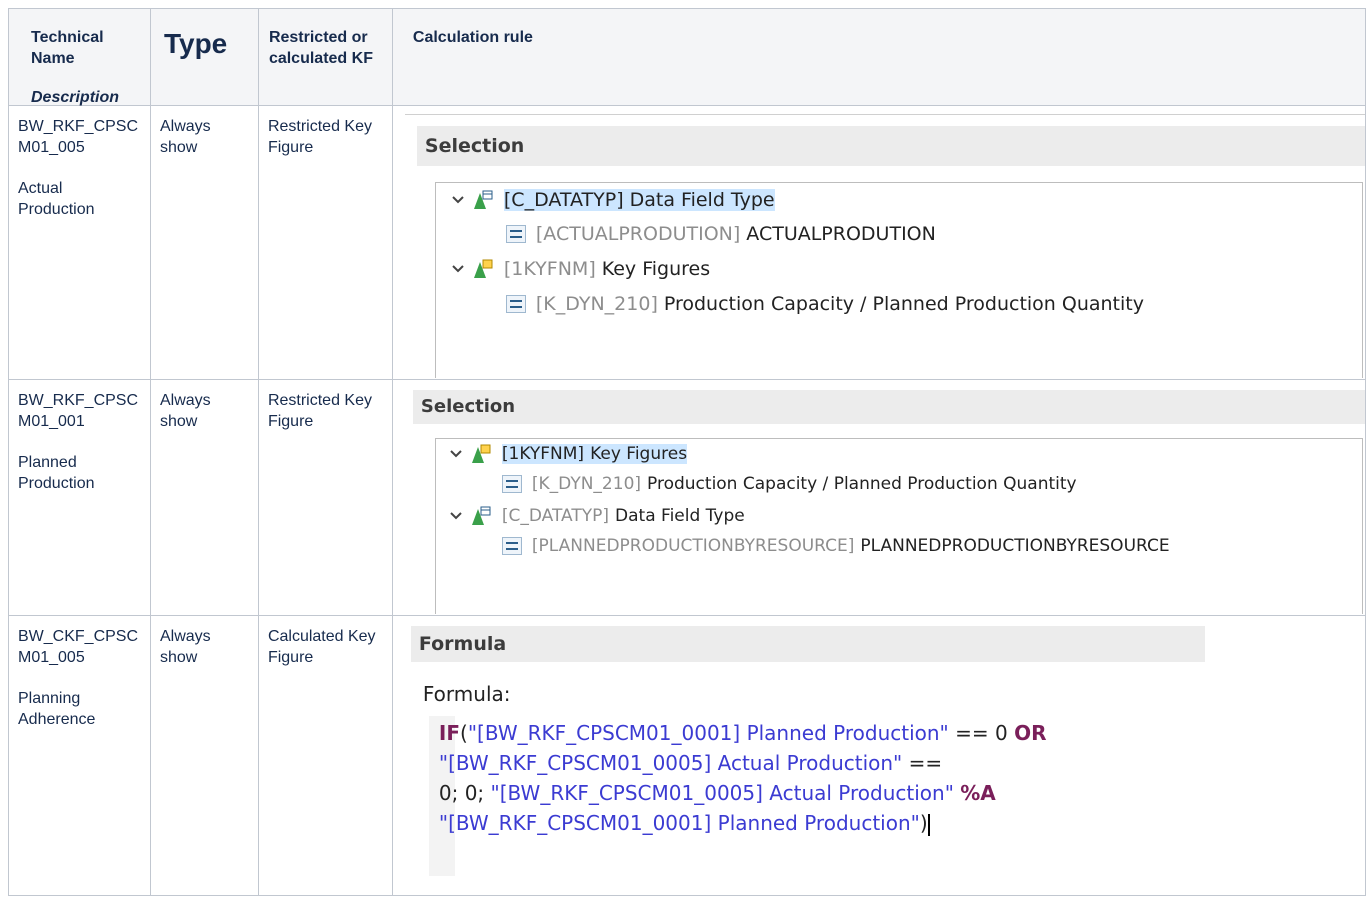 The width and height of the screenshot is (1366, 905). I want to click on node-key: [ACTUALPRODUTION], so click(638, 234).